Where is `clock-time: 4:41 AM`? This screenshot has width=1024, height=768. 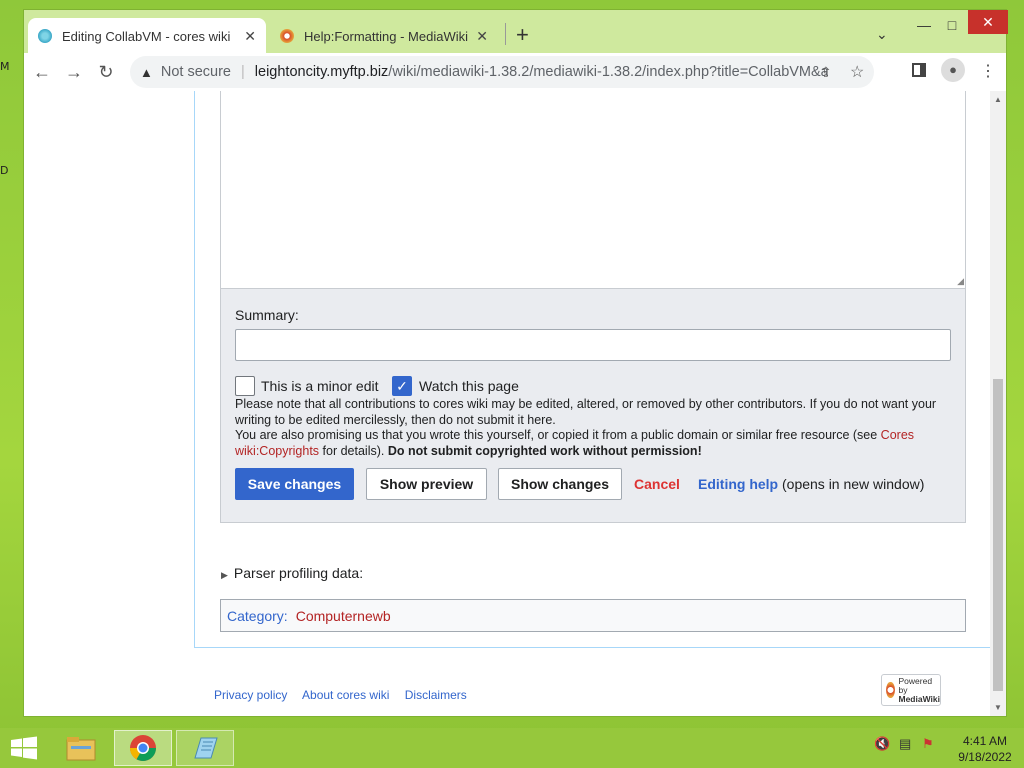 clock-time: 4:41 AM is located at coordinates (985, 741).